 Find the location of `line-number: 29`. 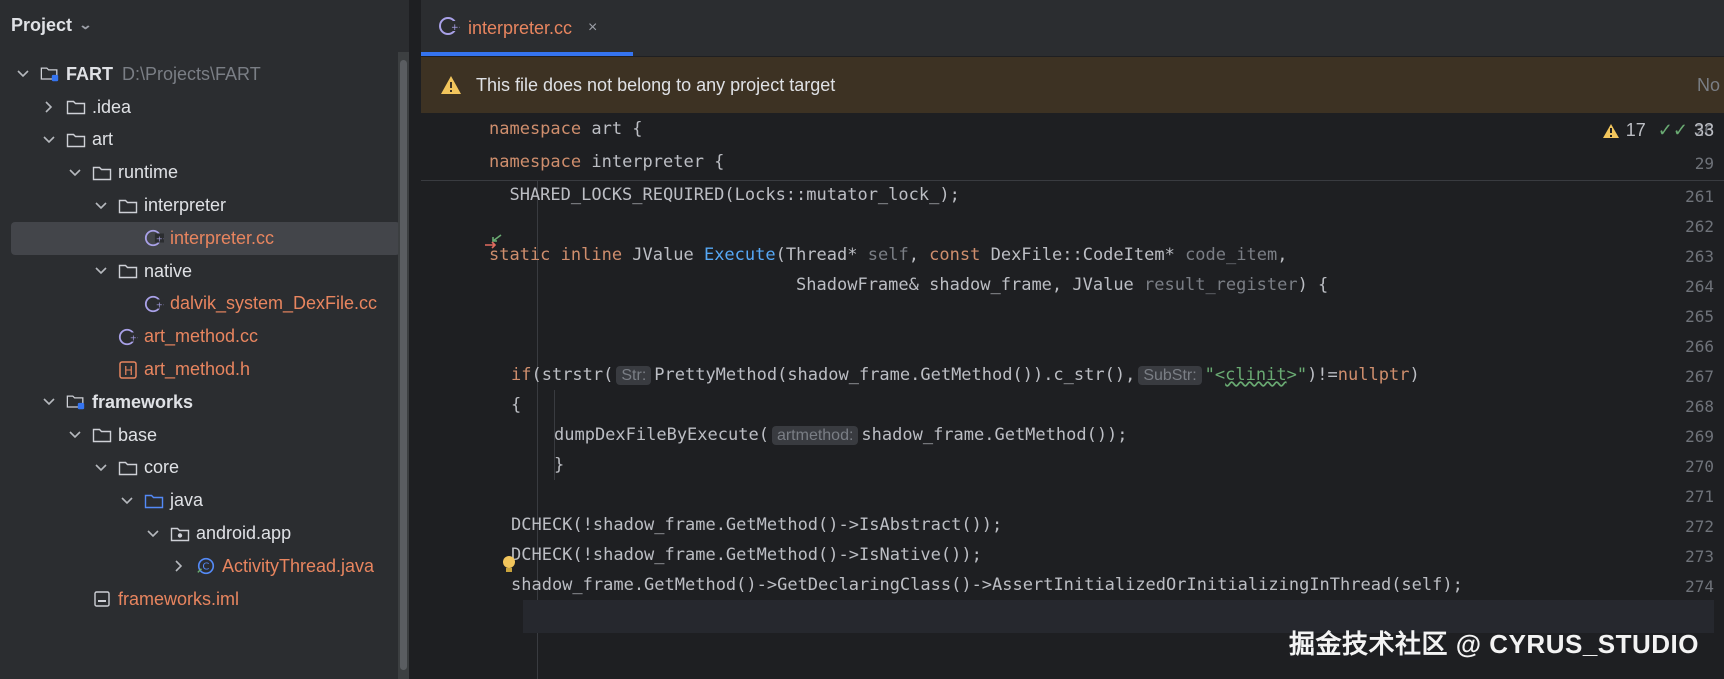

line-number: 29 is located at coordinates (1704, 163).